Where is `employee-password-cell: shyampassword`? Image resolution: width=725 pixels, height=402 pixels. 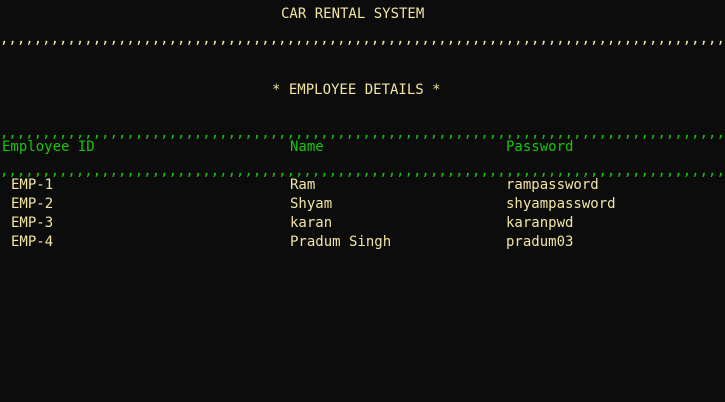
employee-password-cell: shyampassword is located at coordinates (561, 204).